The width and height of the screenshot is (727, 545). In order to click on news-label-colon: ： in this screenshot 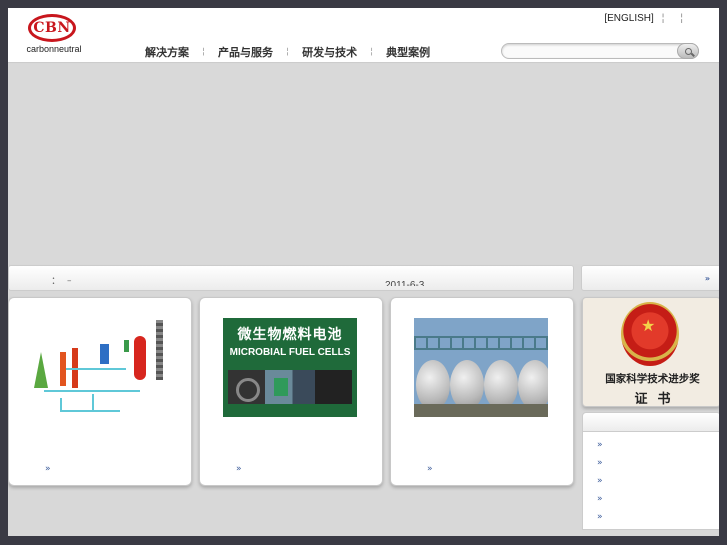, I will do `click(56, 281)`.